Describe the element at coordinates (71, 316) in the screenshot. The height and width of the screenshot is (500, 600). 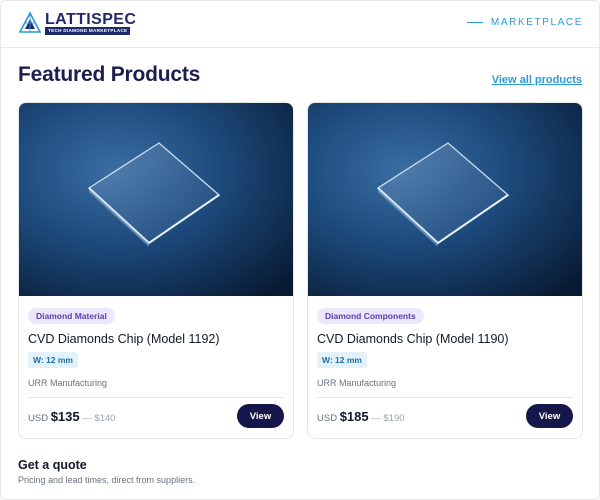
I see `category-badge: Diamond Material` at that location.